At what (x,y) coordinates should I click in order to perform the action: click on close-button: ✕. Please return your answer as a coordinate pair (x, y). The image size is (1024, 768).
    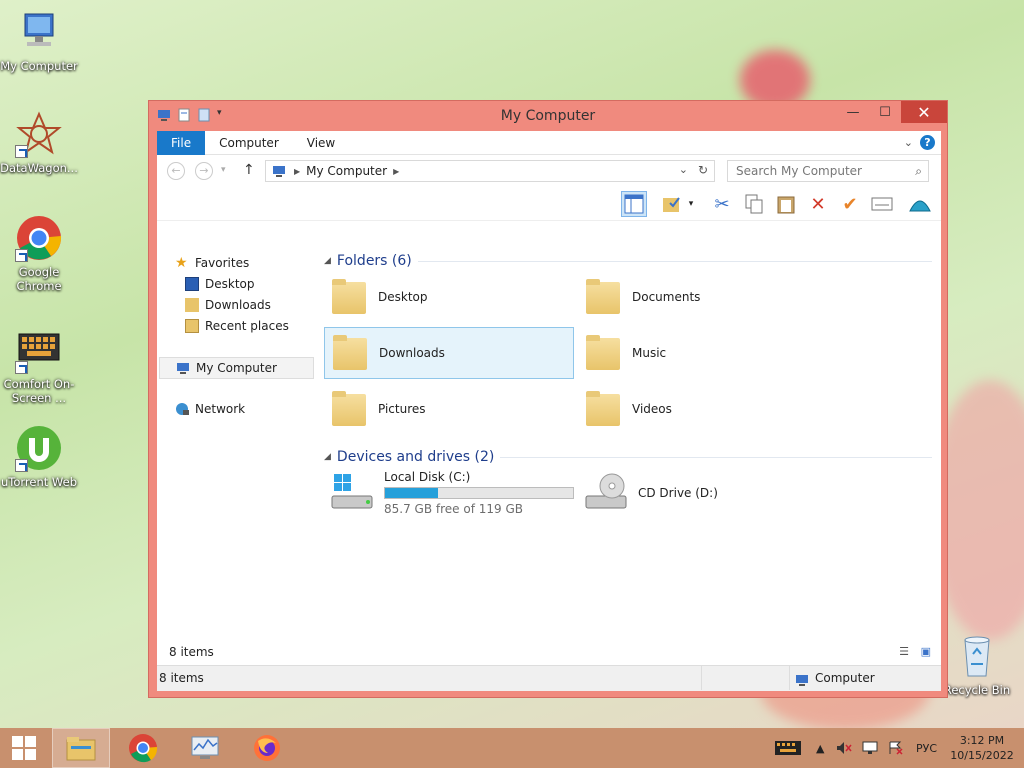
    Looking at the image, I should click on (924, 112).